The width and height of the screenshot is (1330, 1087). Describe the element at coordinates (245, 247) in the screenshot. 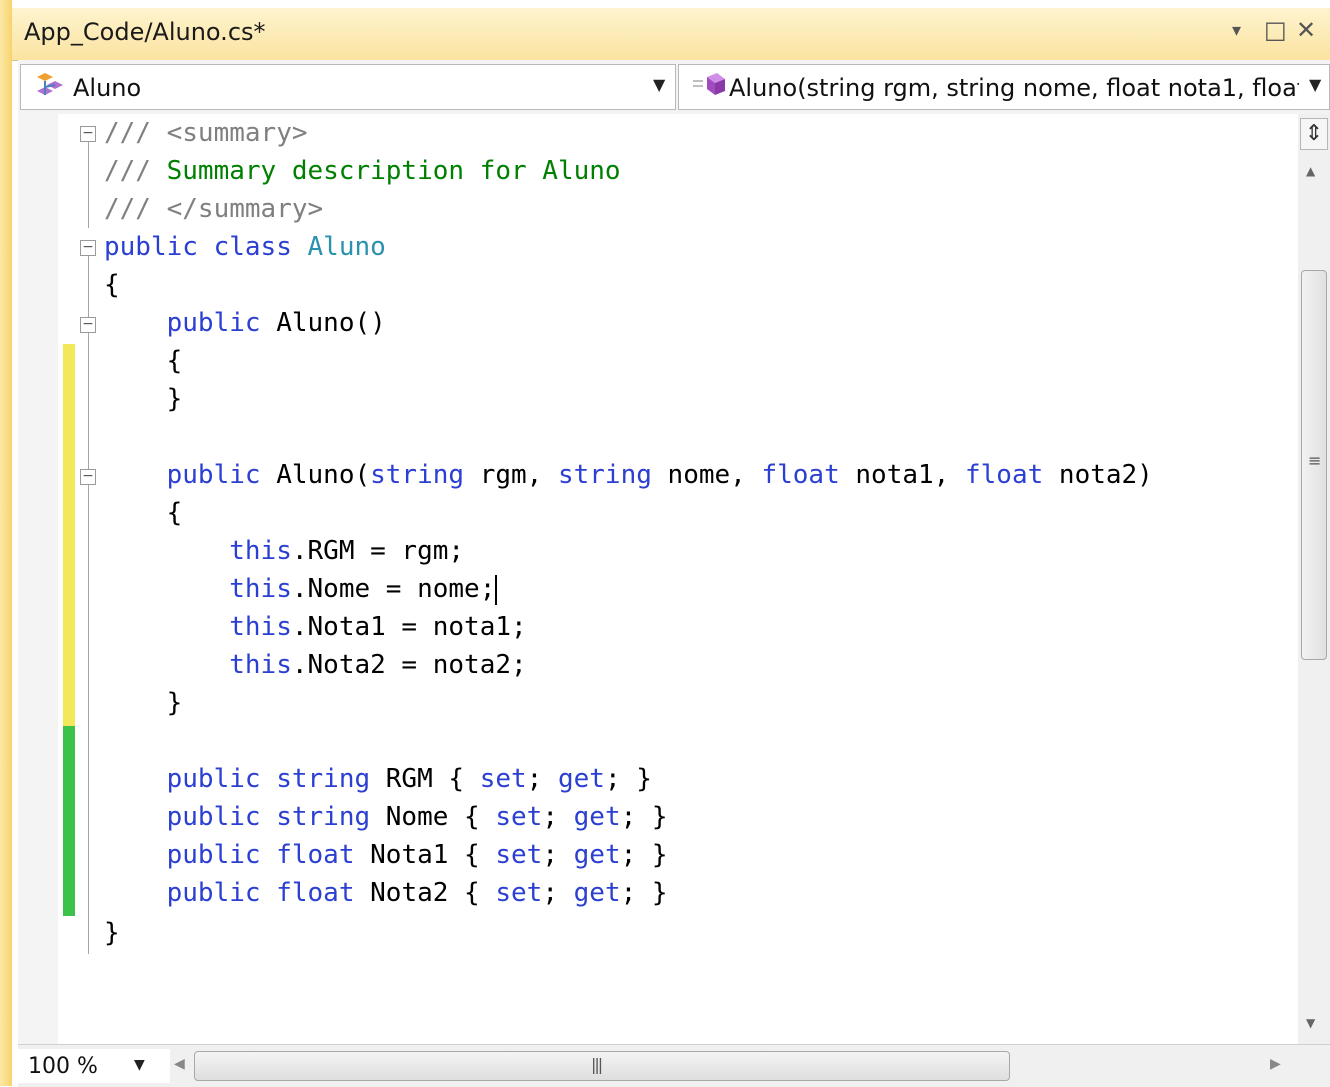

I see `code-line: public class Aluno` at that location.